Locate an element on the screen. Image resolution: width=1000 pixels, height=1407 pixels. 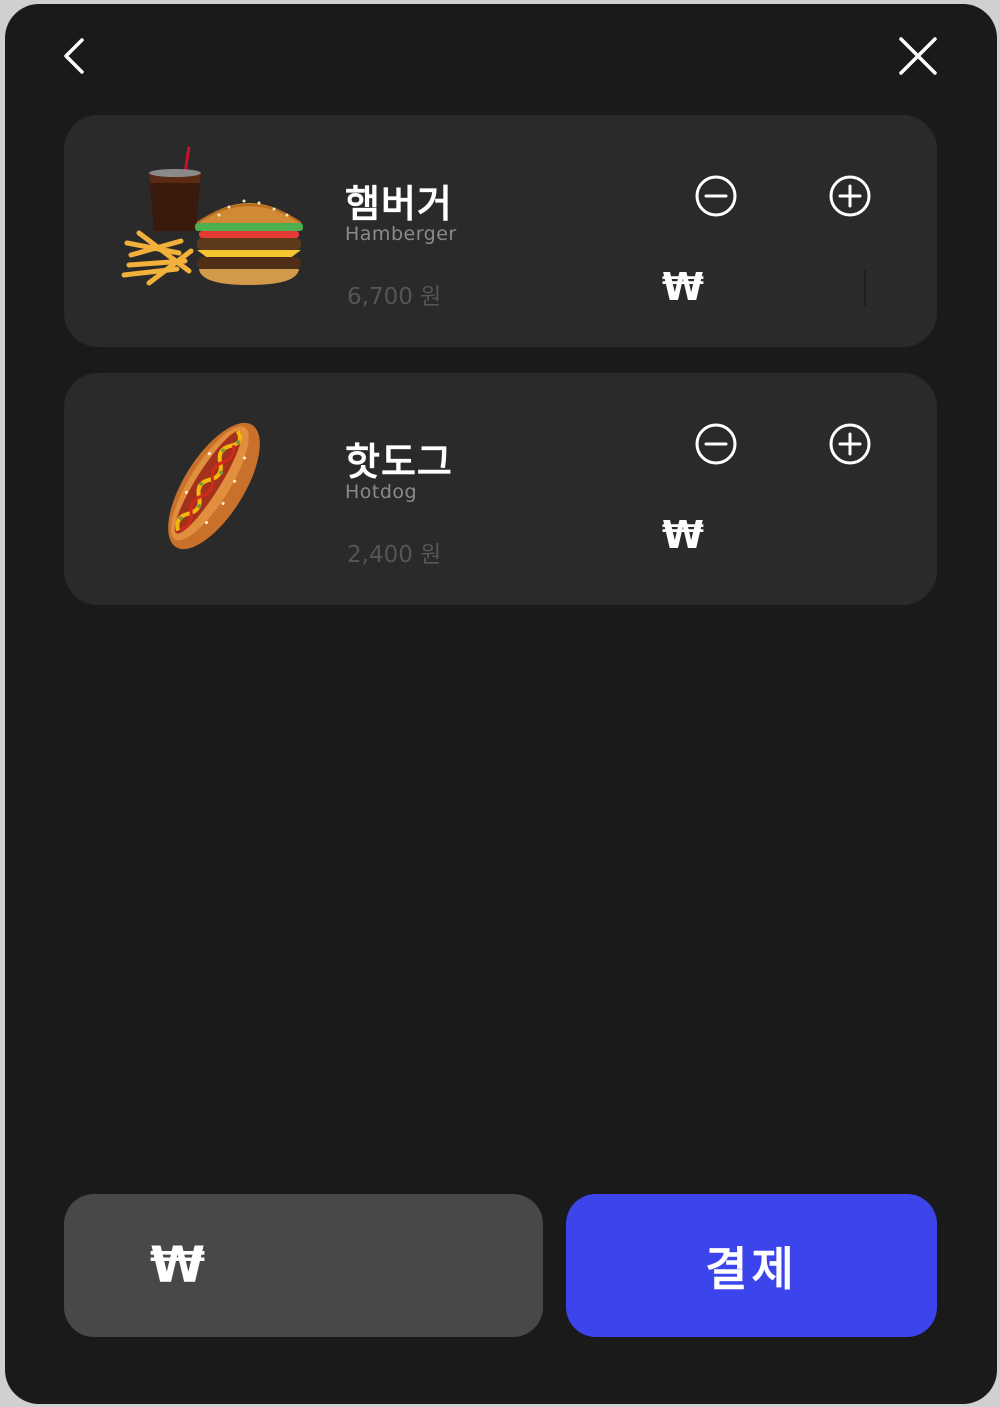
close-button is located at coordinates (918, 56).